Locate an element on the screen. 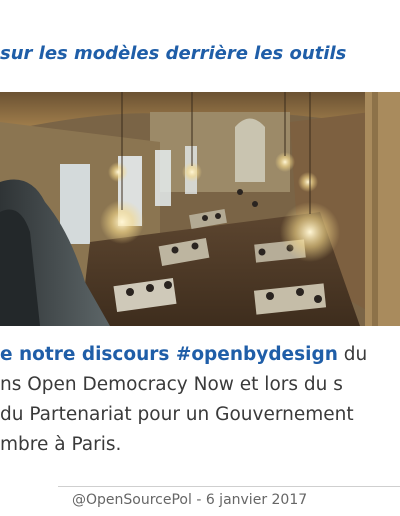 The height and width of the screenshot is (516, 400). body-line-3: du Partenariat pour un Gouvernement is located at coordinates (177, 414).